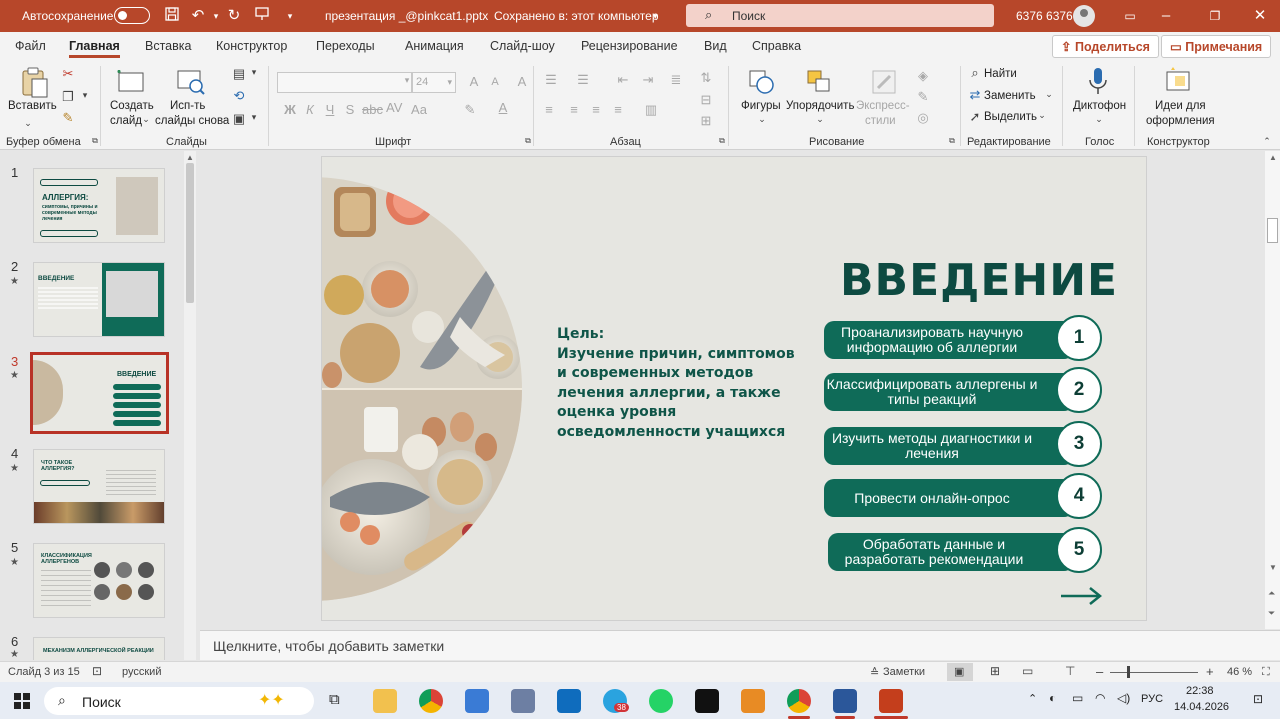  Describe the element at coordinates (474, 81) in the screenshot. I see `increase-font-icon: A` at that location.